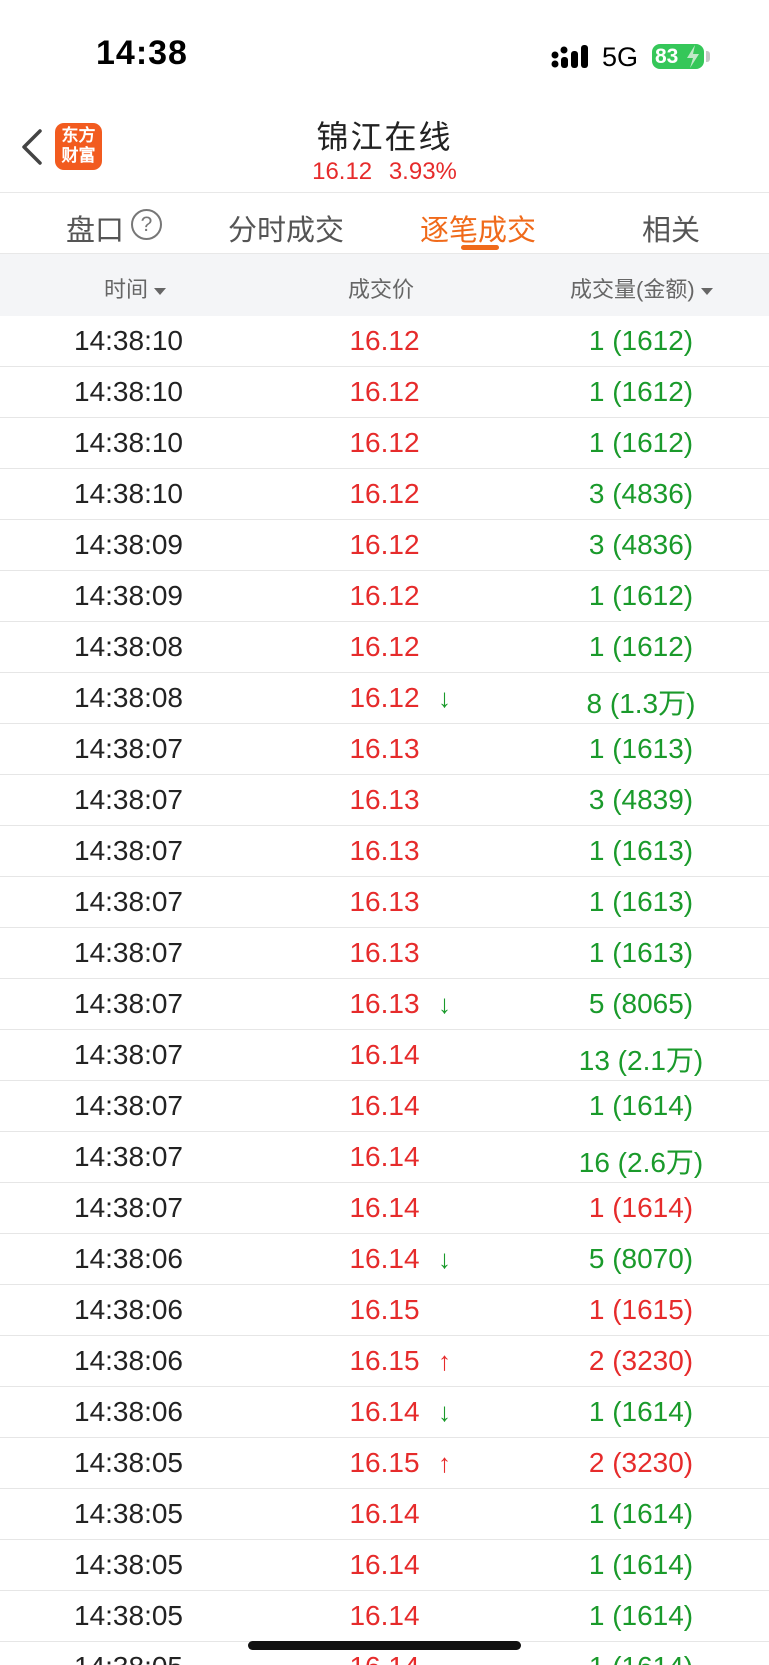 The width and height of the screenshot is (769, 1665). Describe the element at coordinates (620, 57) in the screenshot. I see `network-type: 5G` at that location.